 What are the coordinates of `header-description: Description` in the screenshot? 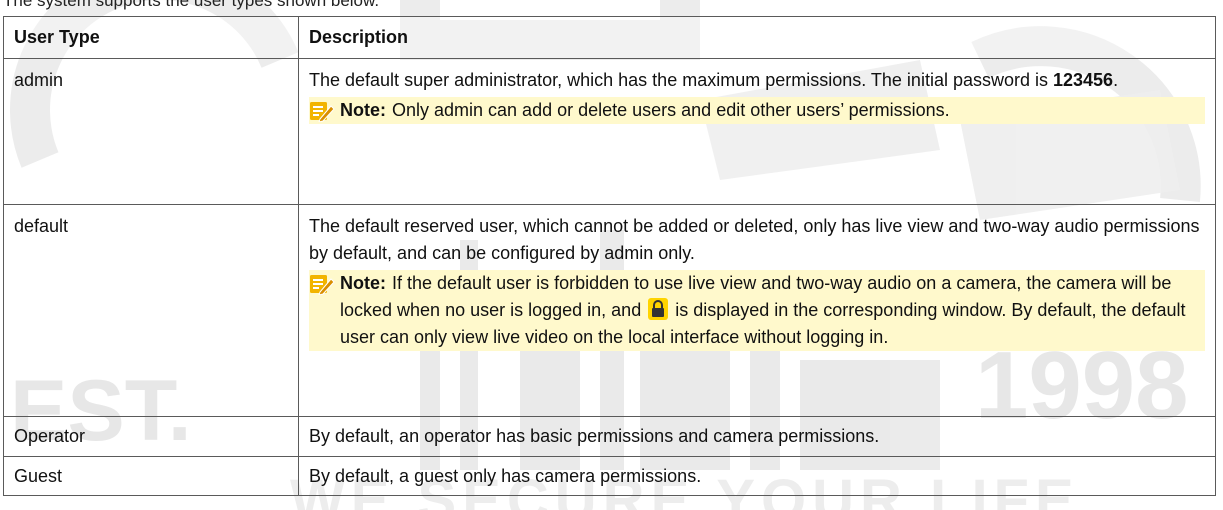 It's located at (757, 37).